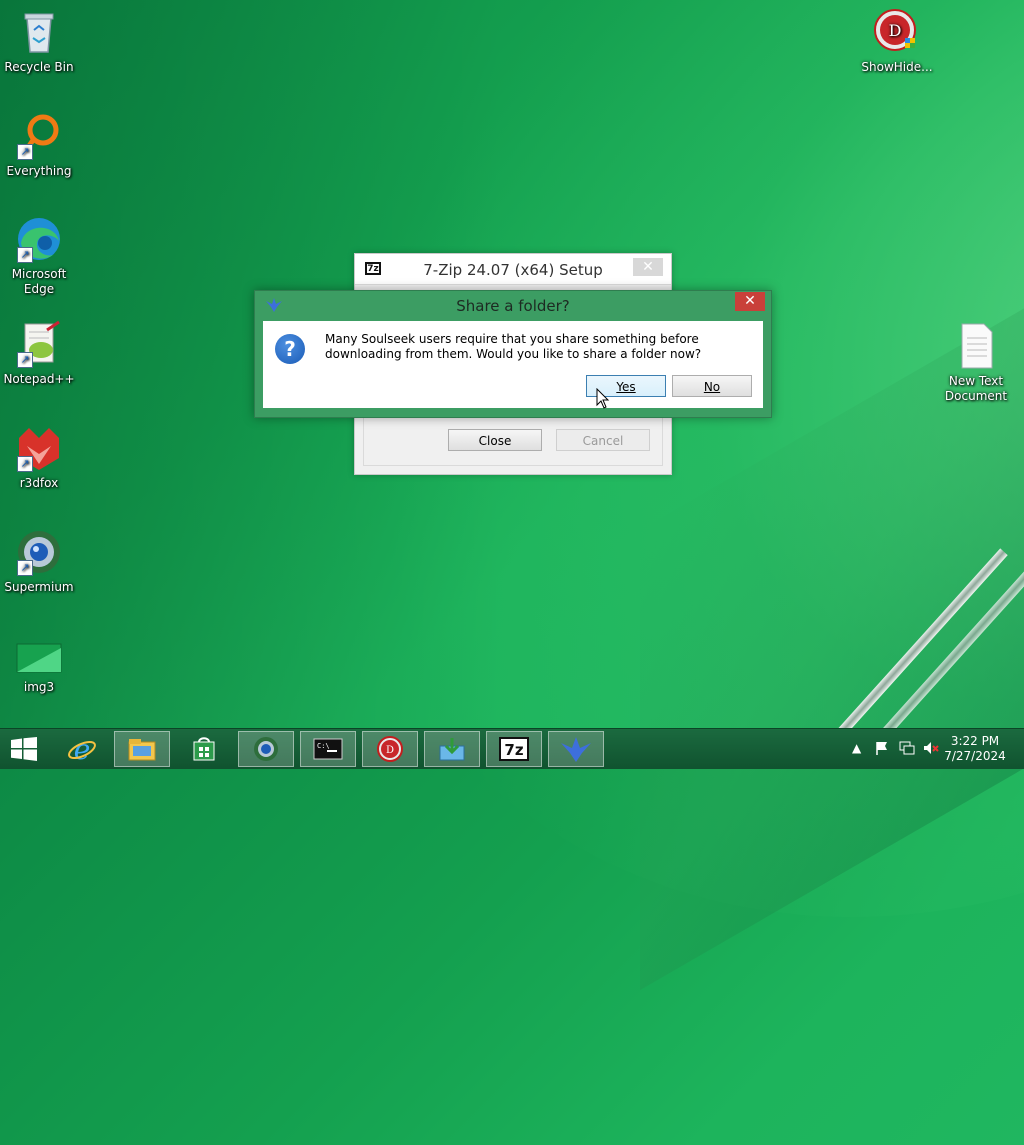 Image resolution: width=1024 pixels, height=1145 pixels. What do you see at coordinates (39, 687) in the screenshot?
I see `desktop-icon-label: img3` at bounding box center [39, 687].